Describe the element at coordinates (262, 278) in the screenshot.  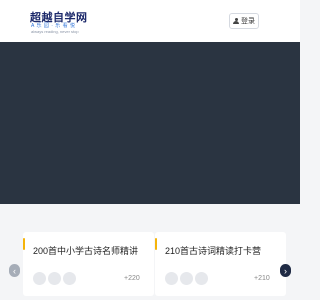
I see `learner-count: +210` at that location.